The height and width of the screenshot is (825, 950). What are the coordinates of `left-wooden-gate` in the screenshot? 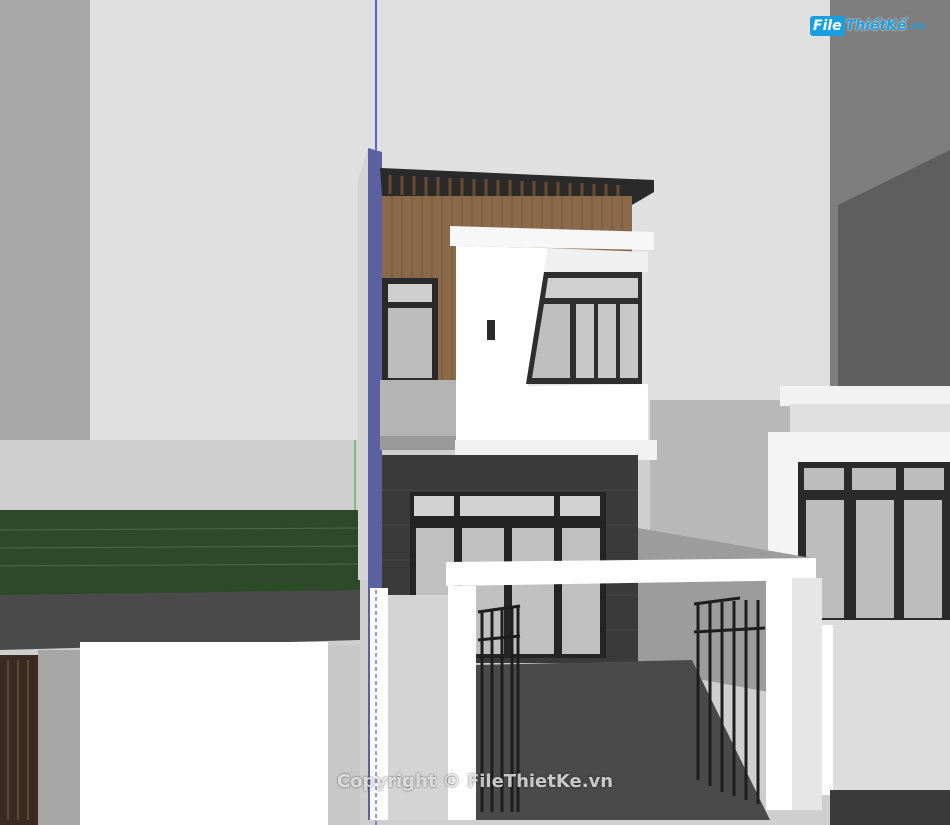 It's located at (20, 740).